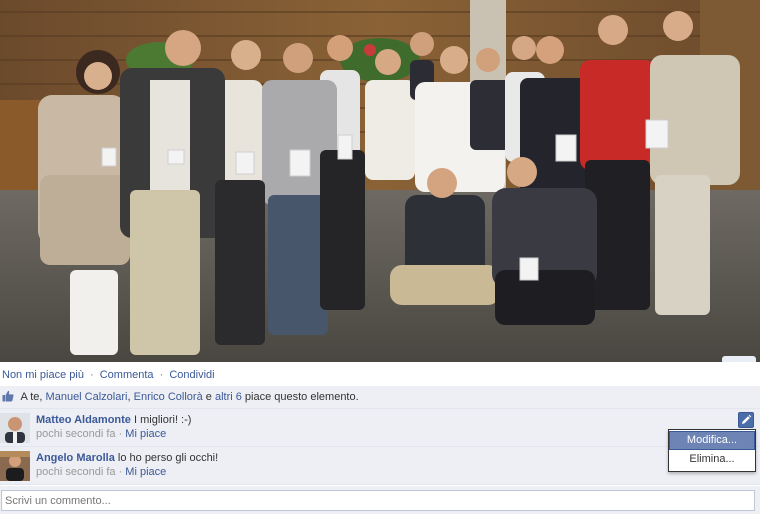 Image resolution: width=760 pixels, height=514 pixels. Describe the element at coordinates (127, 375) in the screenshot. I see `comment-link: Commenta` at that location.